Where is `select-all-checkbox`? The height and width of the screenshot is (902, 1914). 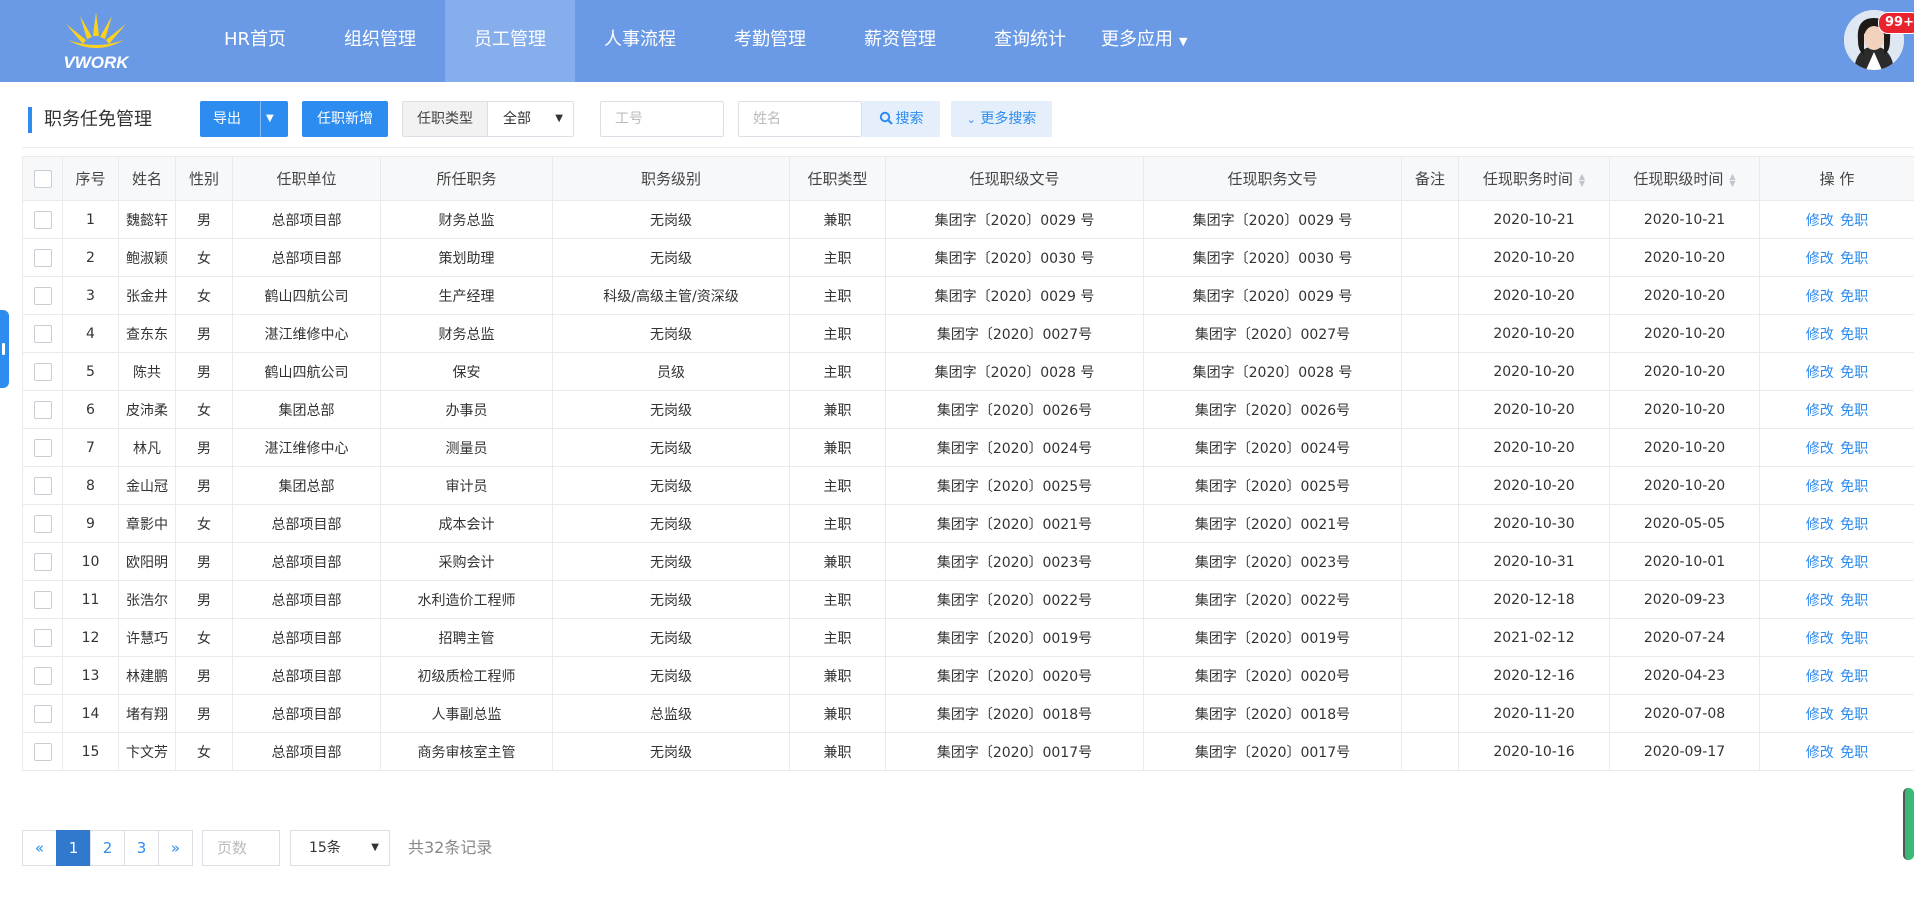 select-all-checkbox is located at coordinates (42, 178).